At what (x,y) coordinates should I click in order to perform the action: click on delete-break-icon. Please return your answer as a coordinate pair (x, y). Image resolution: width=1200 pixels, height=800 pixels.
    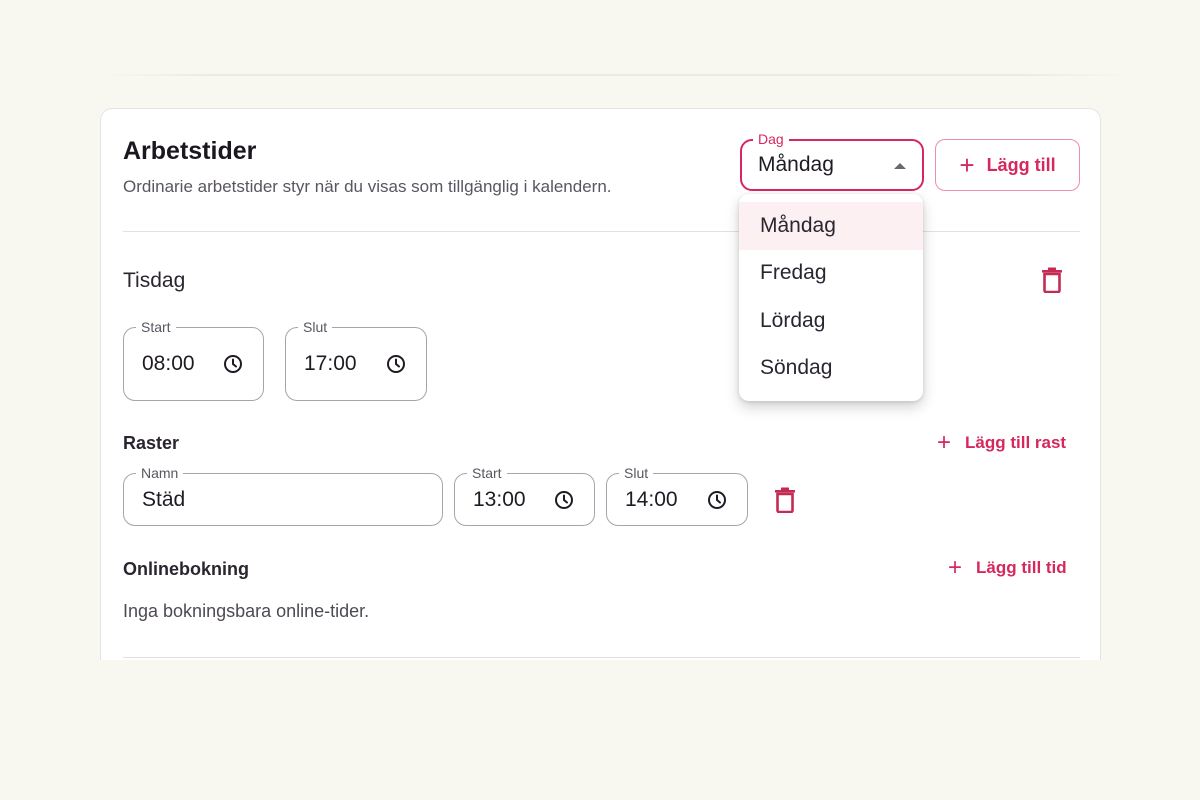
    Looking at the image, I should click on (785, 500).